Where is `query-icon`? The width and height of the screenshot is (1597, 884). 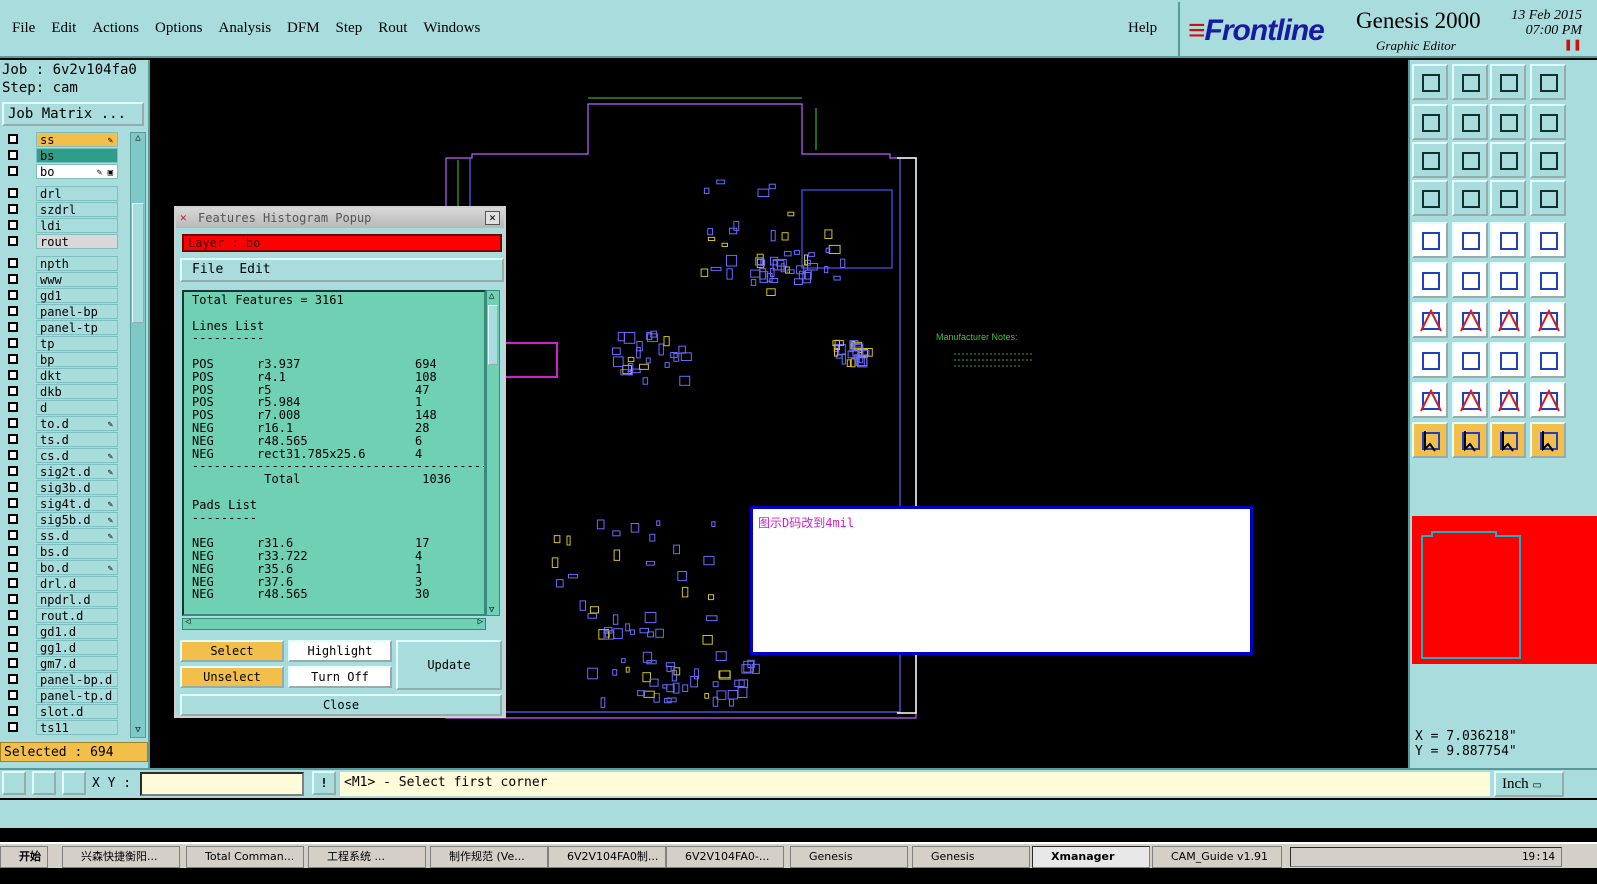
query-icon is located at coordinates (1548, 160).